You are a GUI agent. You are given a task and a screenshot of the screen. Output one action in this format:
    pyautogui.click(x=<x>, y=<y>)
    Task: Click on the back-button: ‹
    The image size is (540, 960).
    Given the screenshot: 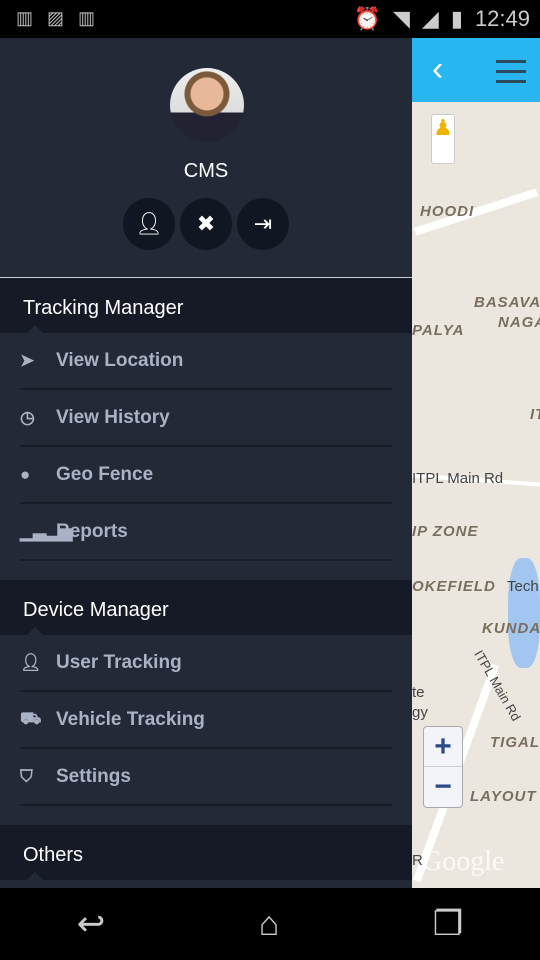 What is the action you would take?
    pyautogui.click(x=437, y=69)
    